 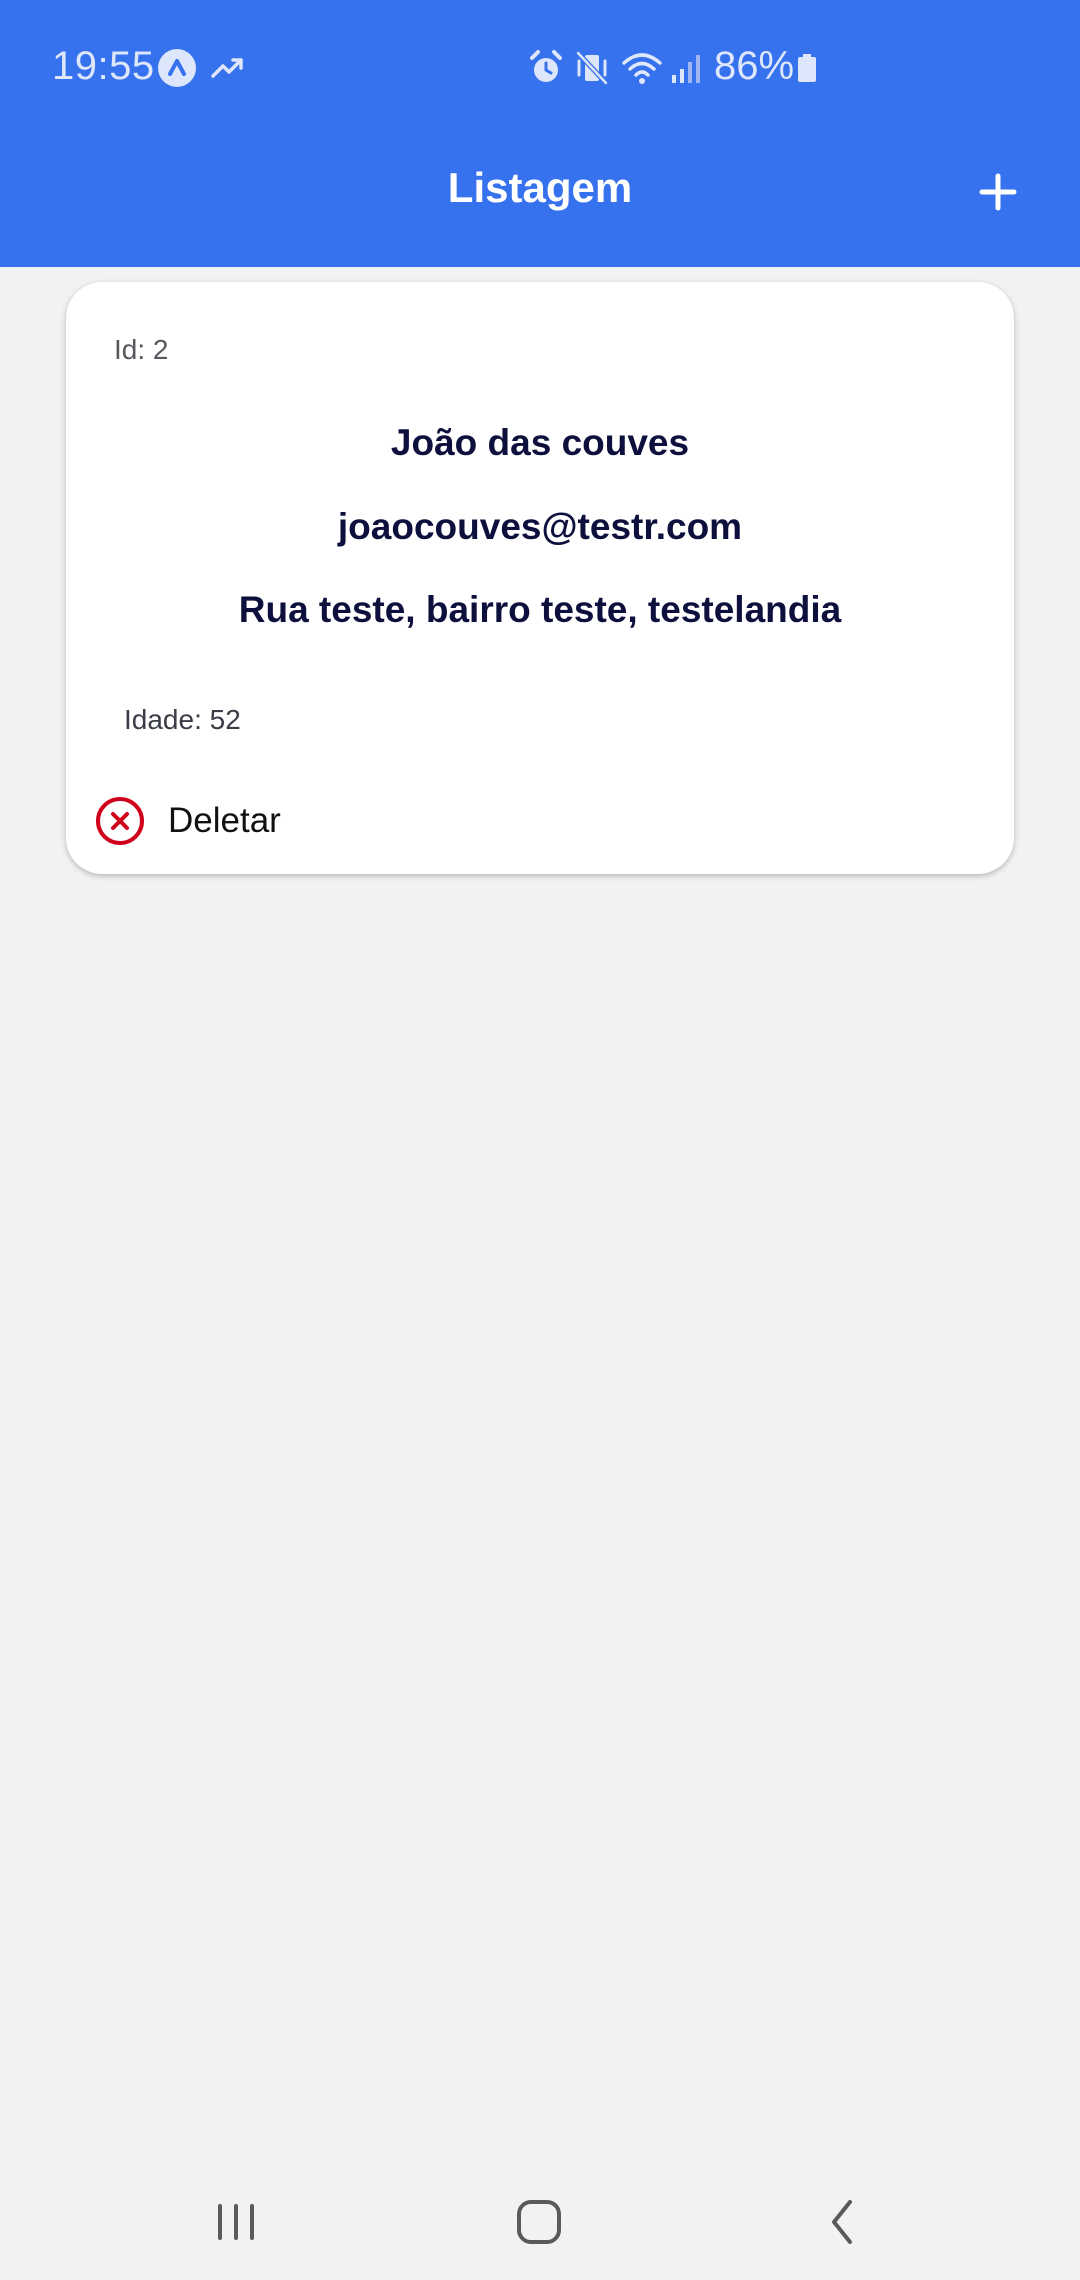 I want to click on vibrate-mute-icon, so click(x=592, y=68).